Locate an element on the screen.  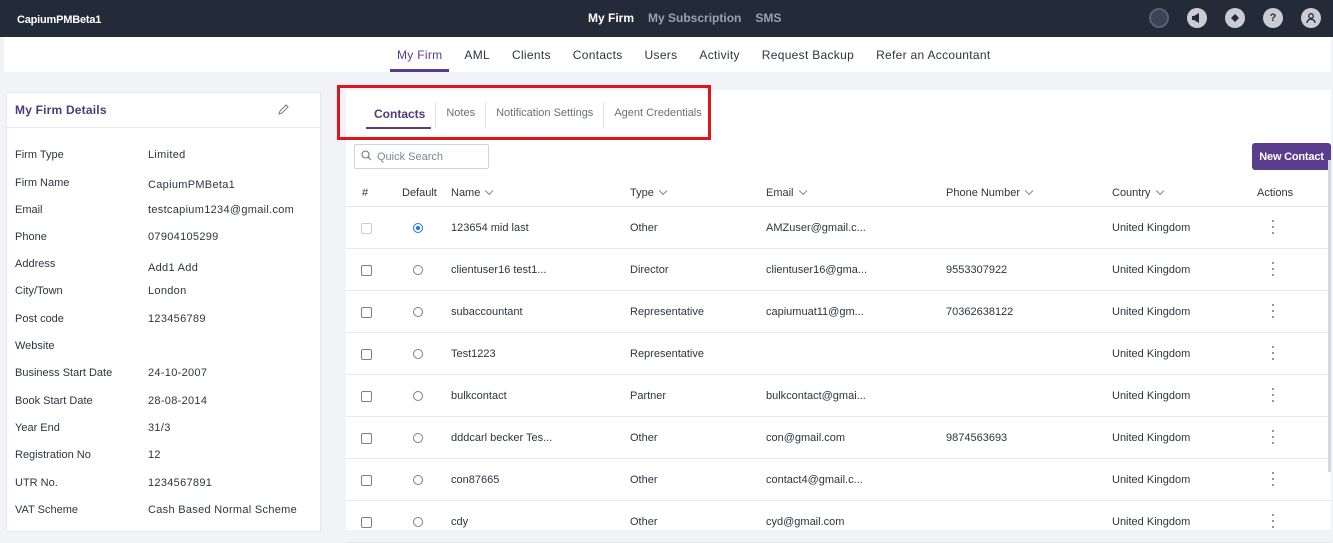
search-icon is located at coordinates (366, 155).